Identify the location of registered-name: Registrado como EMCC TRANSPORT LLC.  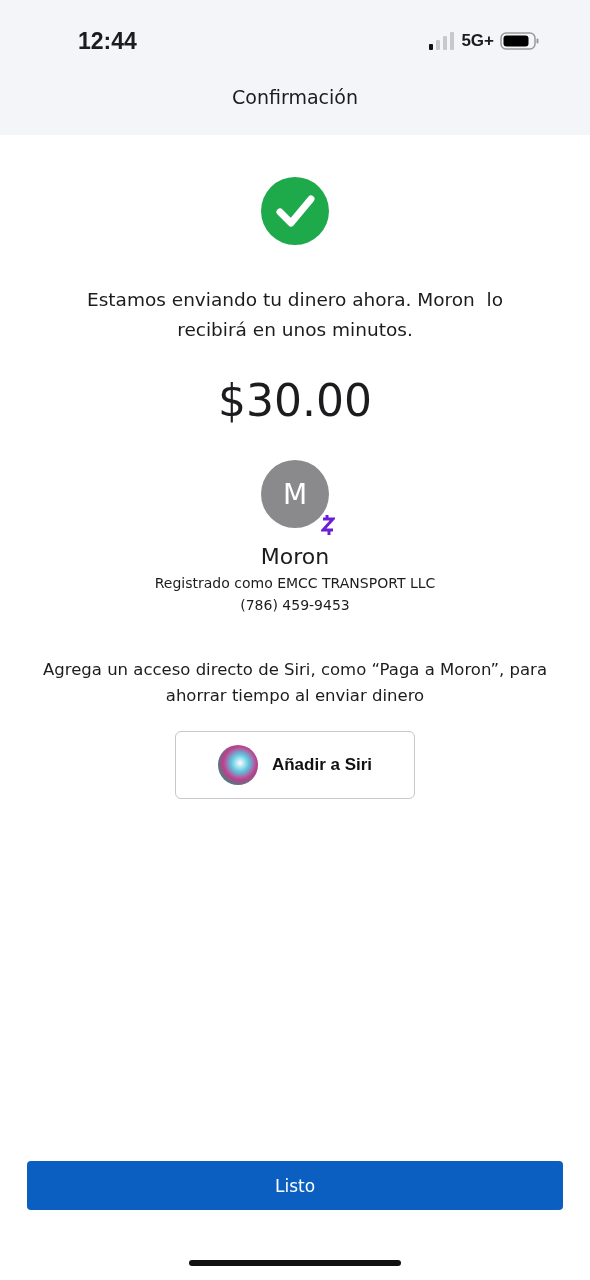
(295, 583).